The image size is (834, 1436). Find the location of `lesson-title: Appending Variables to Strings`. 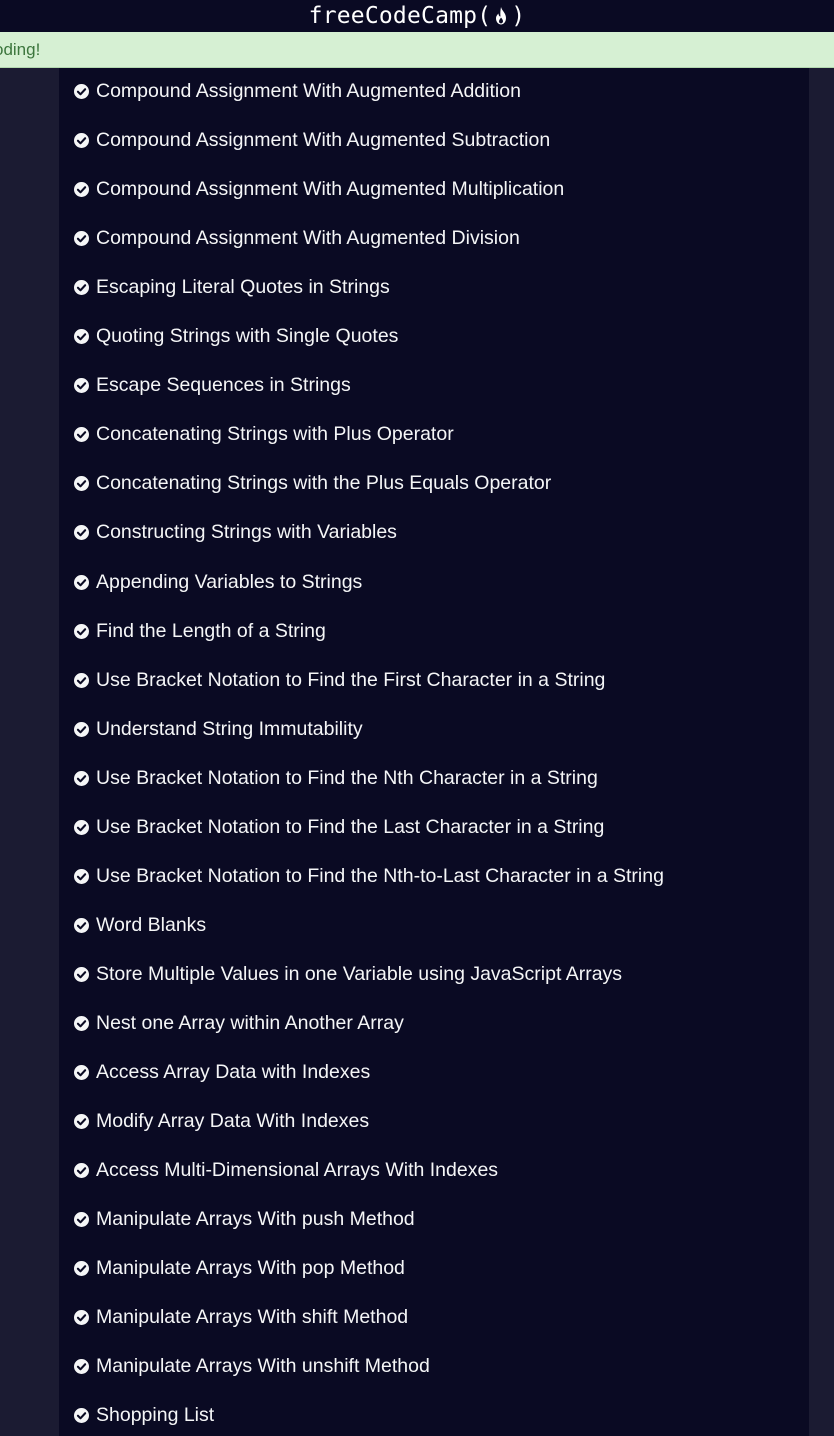

lesson-title: Appending Variables to Strings is located at coordinates (229, 581).